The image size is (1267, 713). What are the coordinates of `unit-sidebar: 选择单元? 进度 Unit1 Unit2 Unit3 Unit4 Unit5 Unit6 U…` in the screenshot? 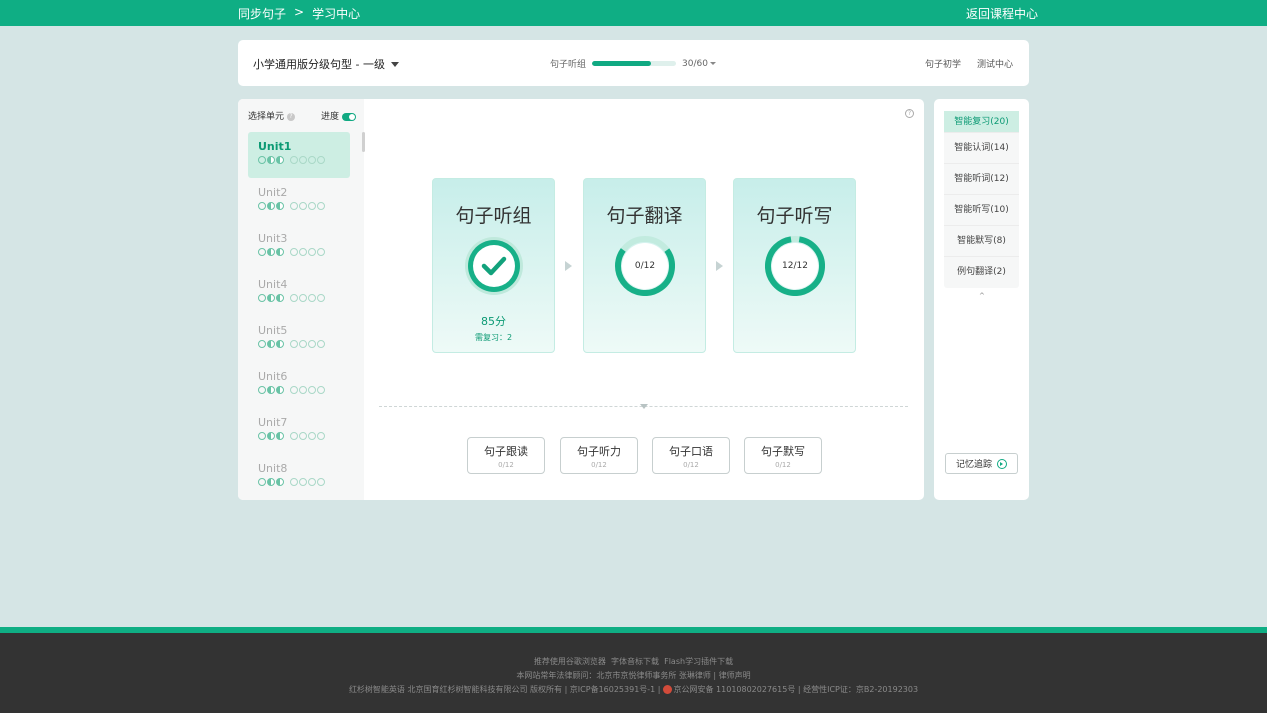 It's located at (301, 299).